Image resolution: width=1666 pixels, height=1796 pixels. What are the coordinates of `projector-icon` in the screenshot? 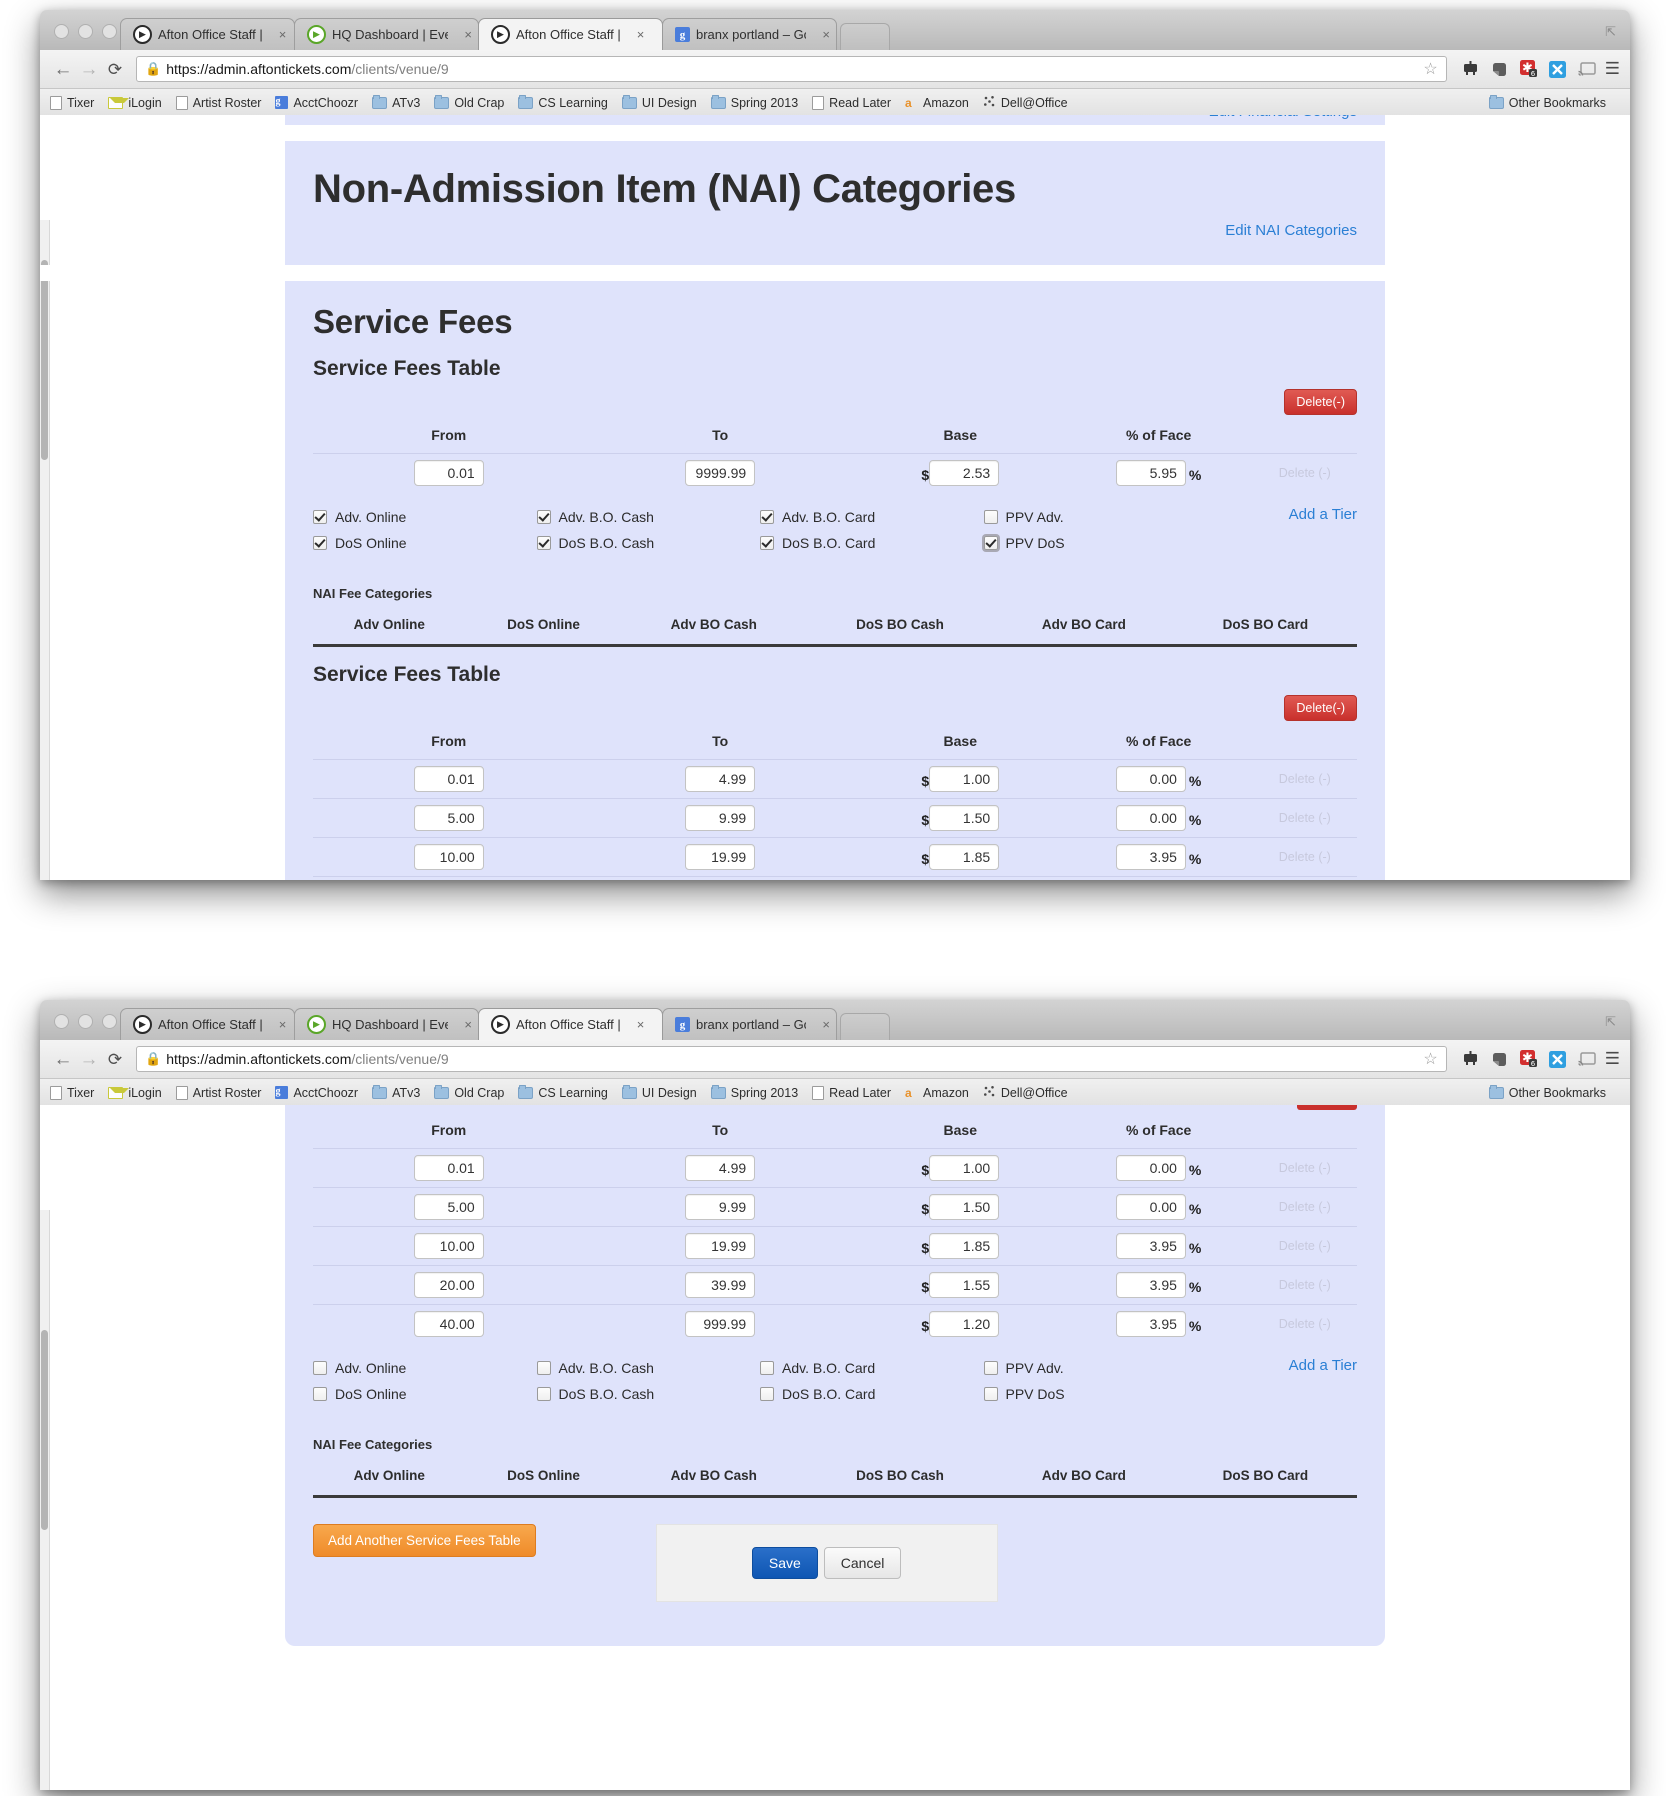 It's located at (1471, 1059).